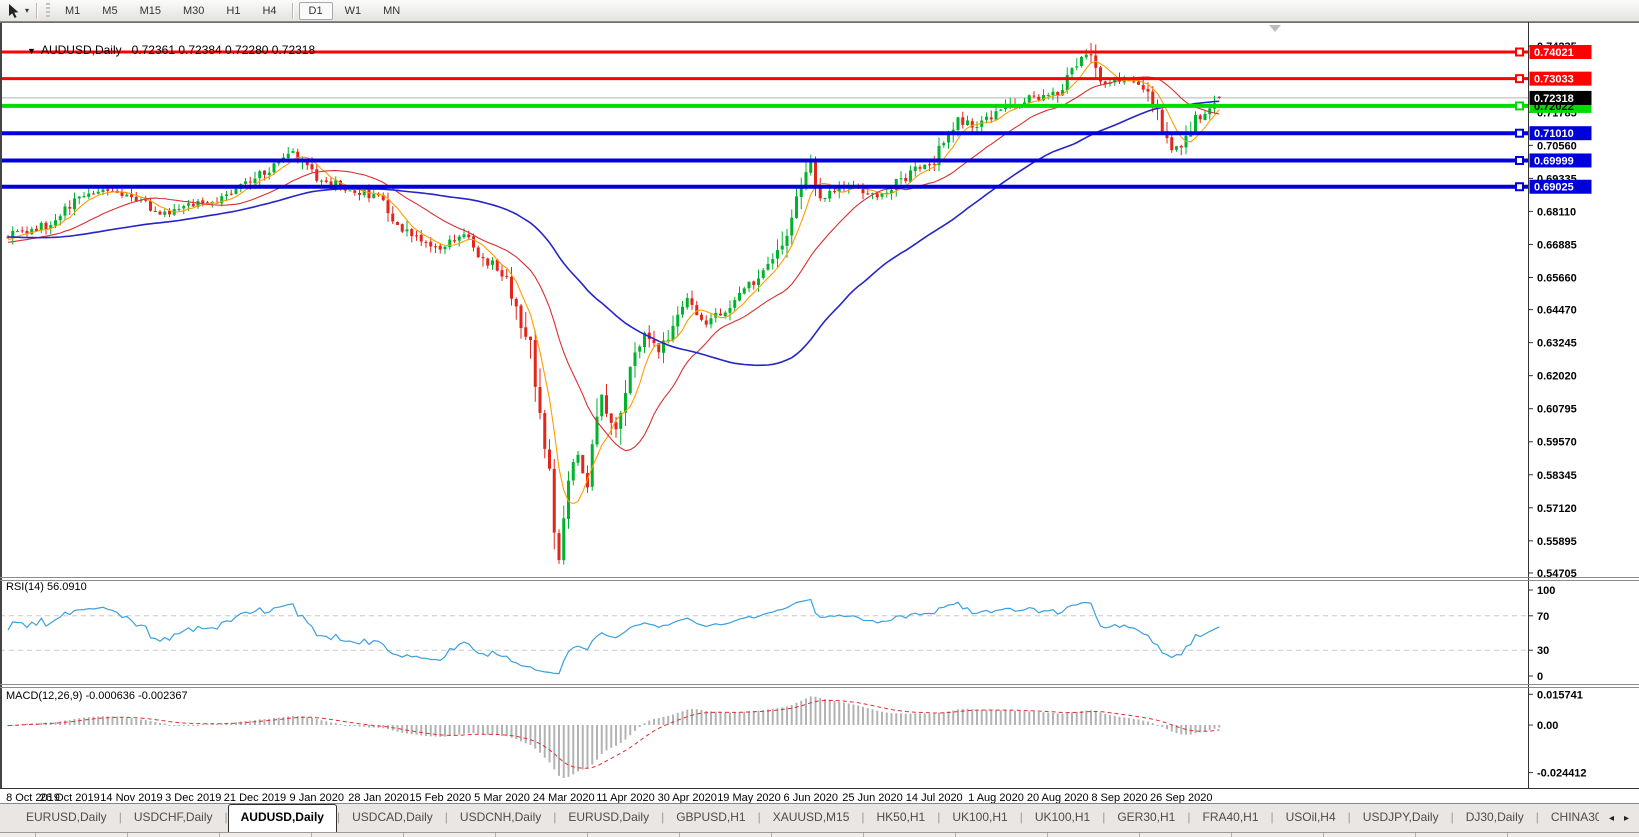  Describe the element at coordinates (173, 818) in the screenshot. I see `bottom-tab-usdchf-daily: USDCHF,Daily` at that location.